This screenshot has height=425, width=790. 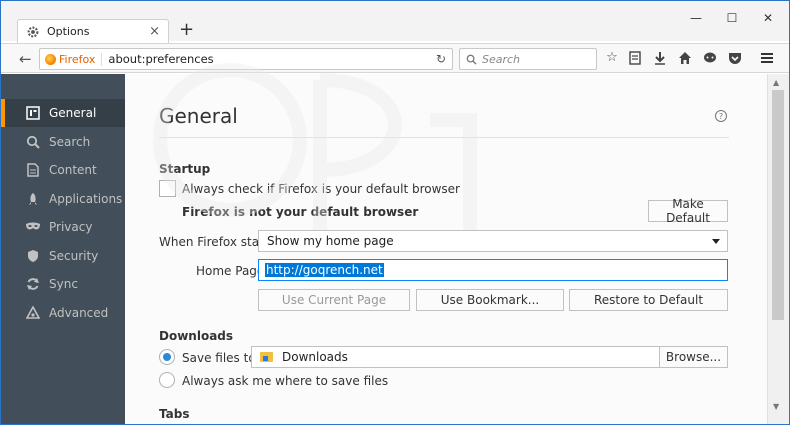 I want to click on scroll-down-icon: ▼, so click(x=776, y=406).